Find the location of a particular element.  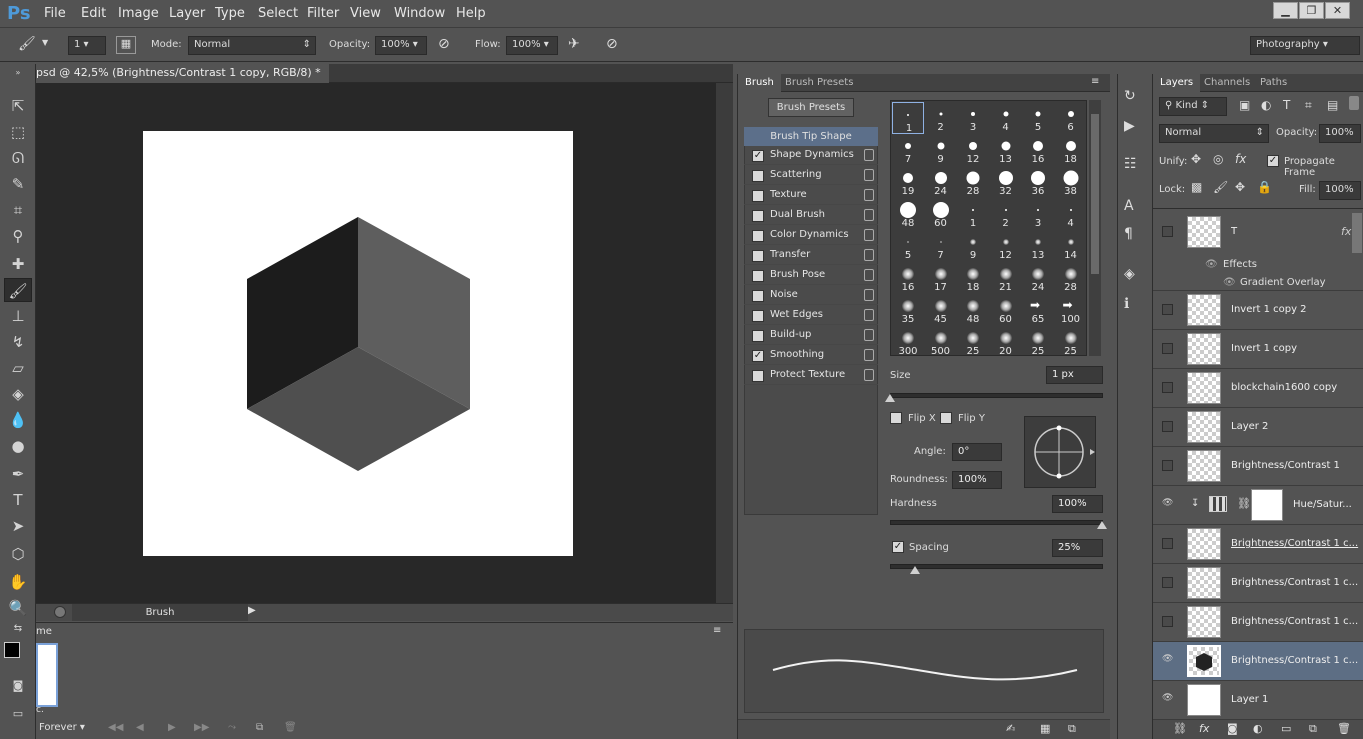

spacing-field: 25% is located at coordinates (1077, 548).